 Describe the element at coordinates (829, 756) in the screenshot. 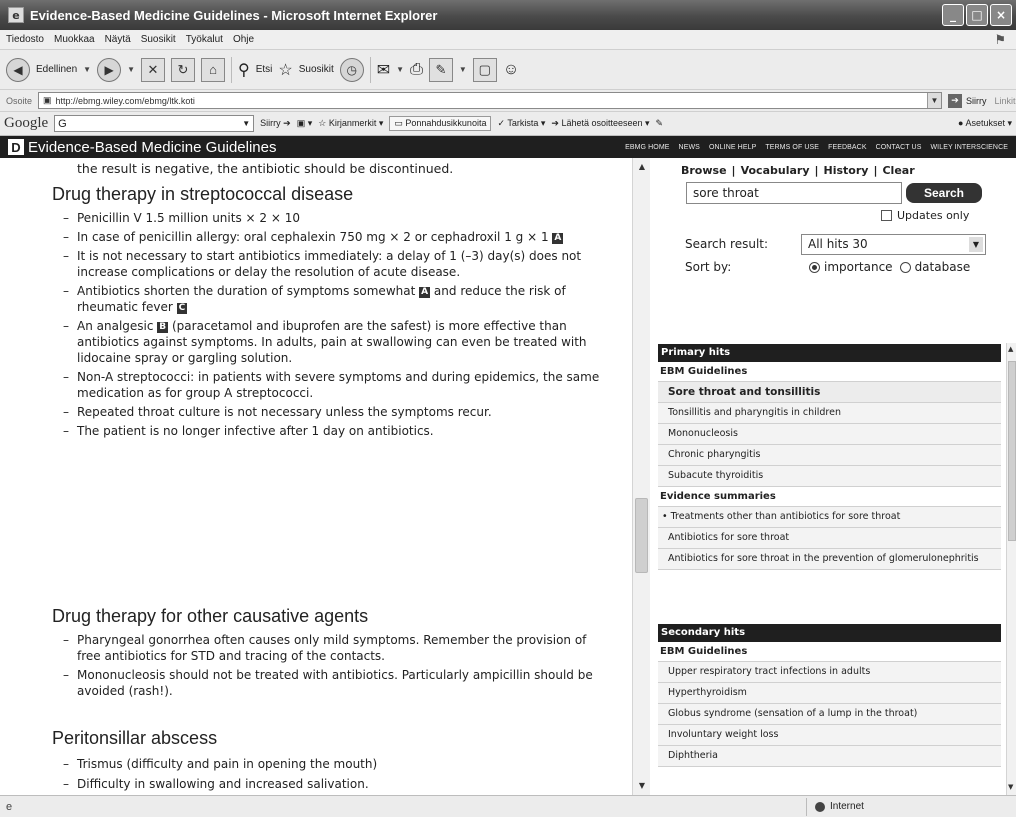

I see `hit-item: Diphtheria` at that location.